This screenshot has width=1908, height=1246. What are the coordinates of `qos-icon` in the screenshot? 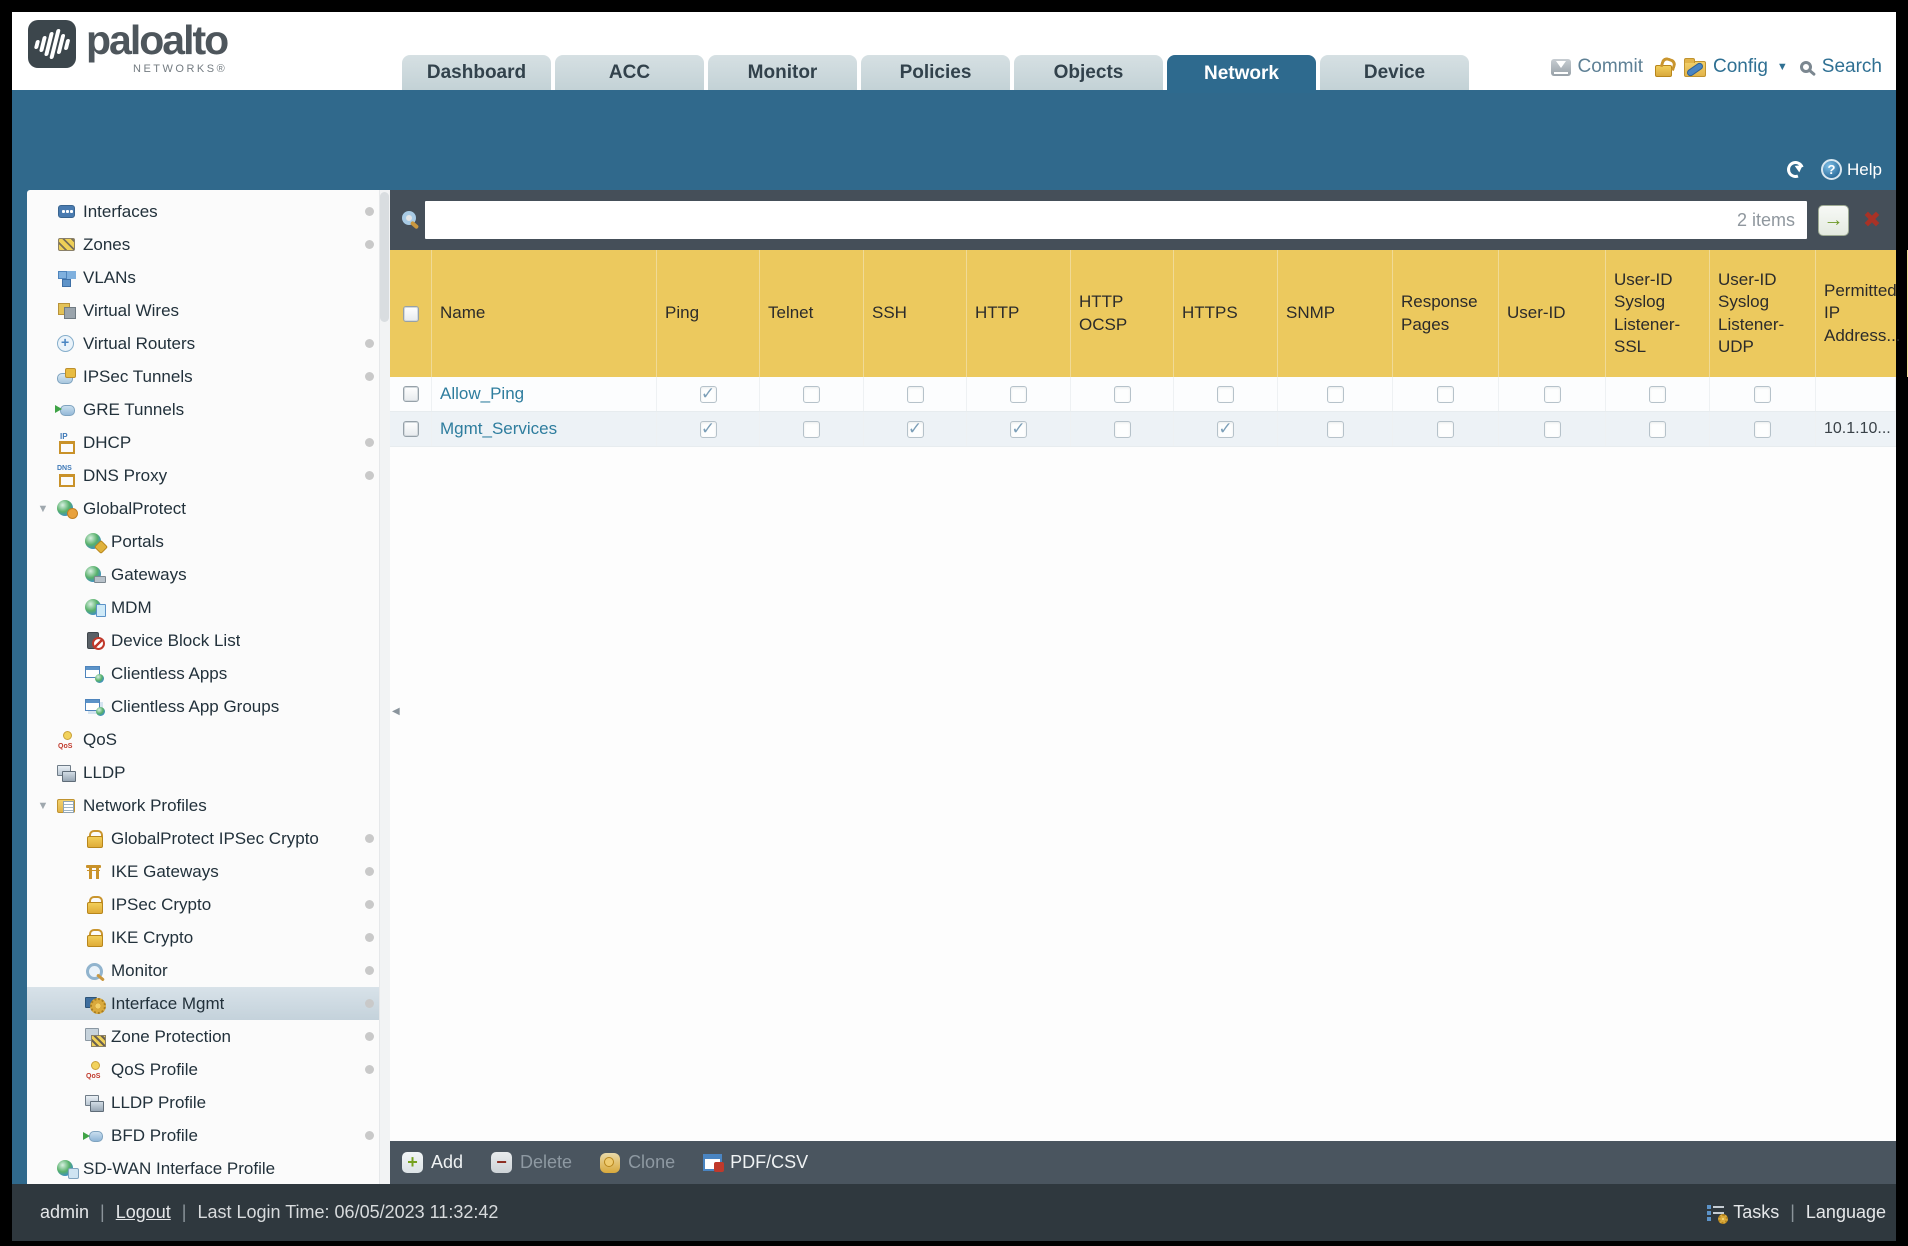 It's located at (94, 1070).